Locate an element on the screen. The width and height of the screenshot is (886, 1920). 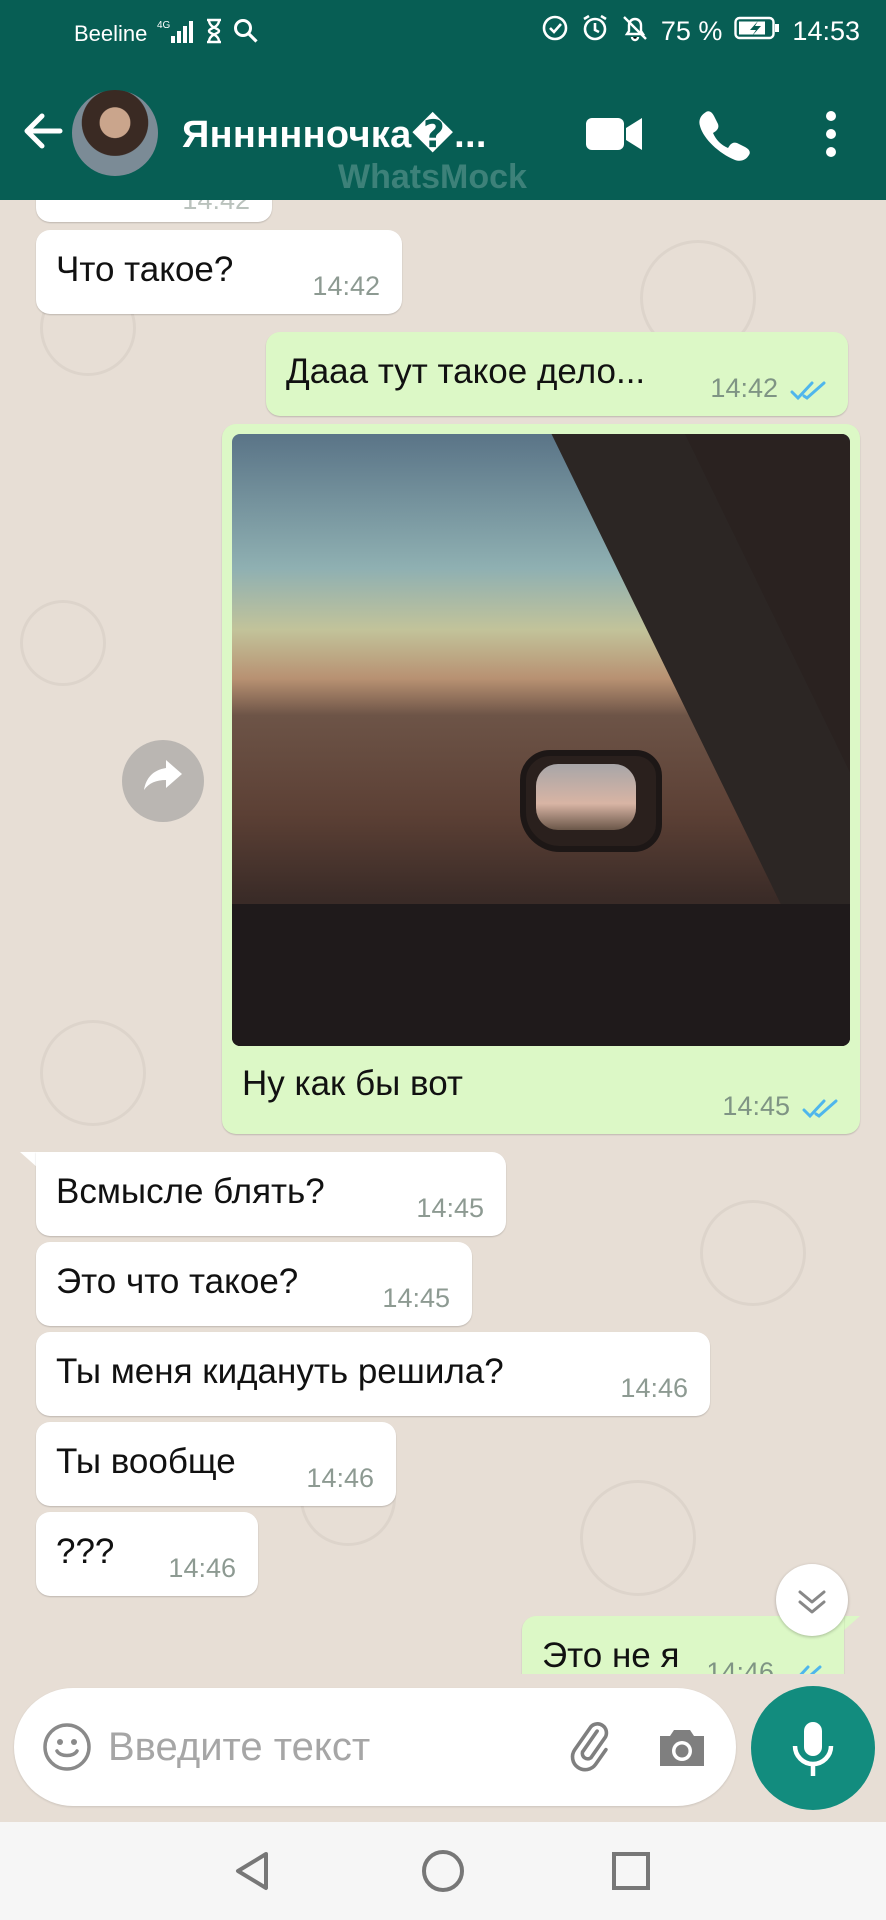
alarm-icon is located at coordinates (595, 31).